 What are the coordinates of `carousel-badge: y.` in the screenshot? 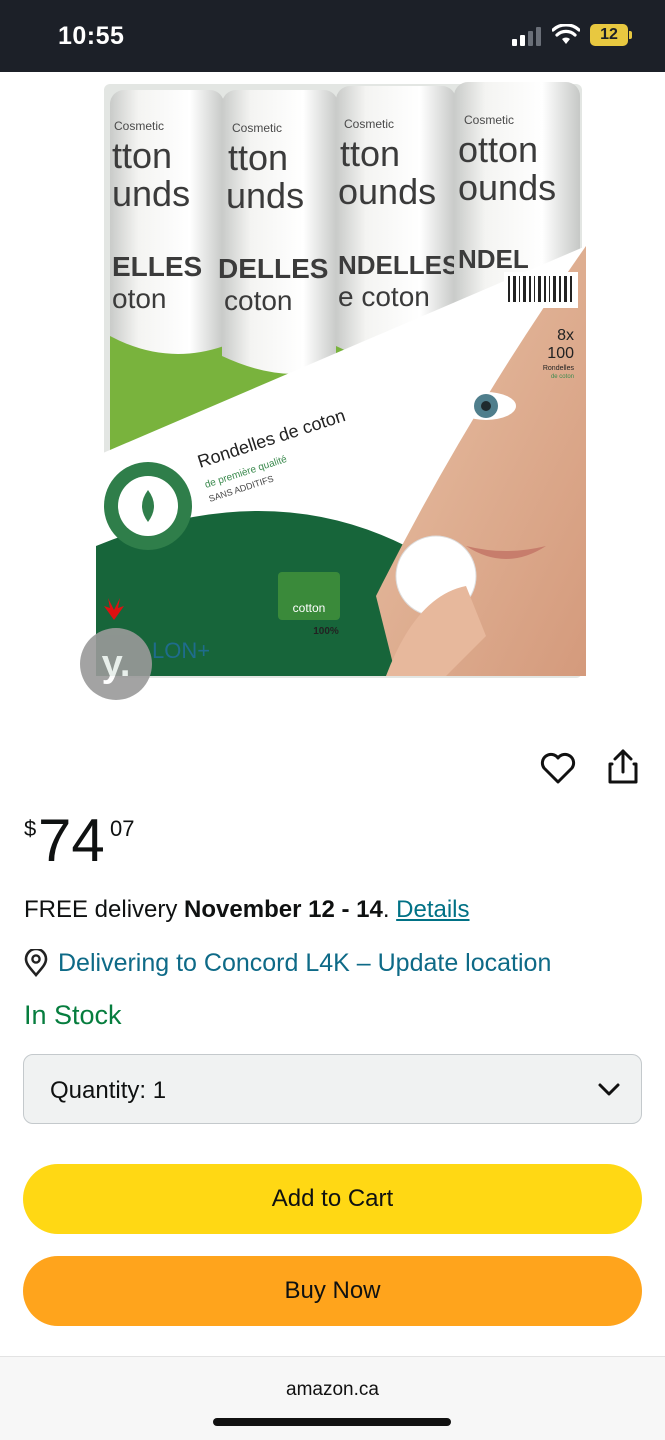 It's located at (116, 664).